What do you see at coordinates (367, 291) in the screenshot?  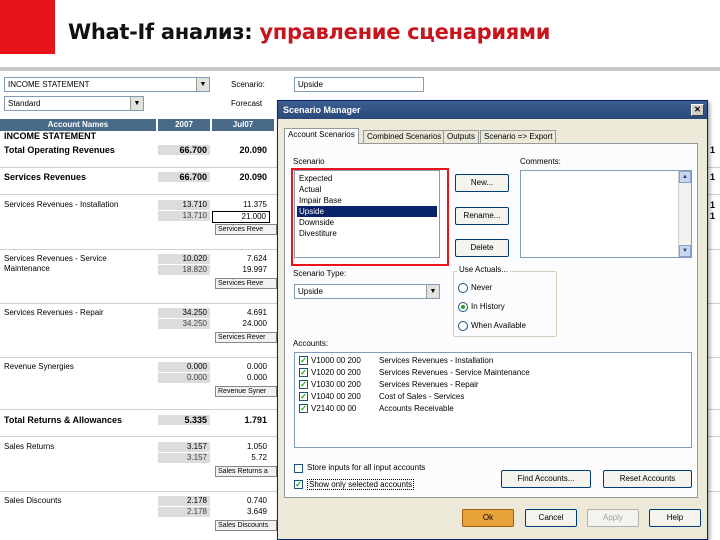 I see `scenario-type-select: Upside ▼` at bounding box center [367, 291].